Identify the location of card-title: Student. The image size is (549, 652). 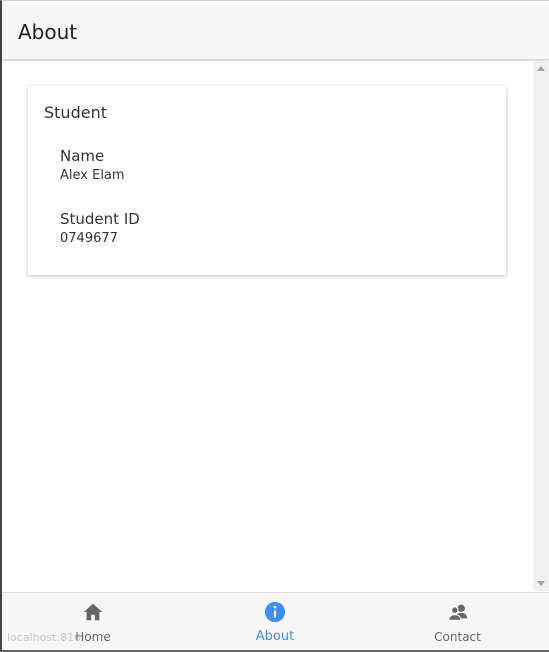
(75, 112).